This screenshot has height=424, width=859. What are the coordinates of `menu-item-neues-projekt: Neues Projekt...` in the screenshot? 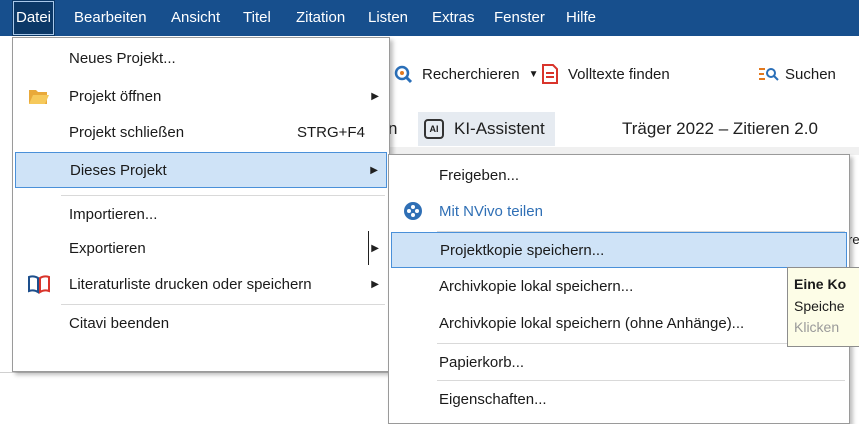 It's located at (201, 58).